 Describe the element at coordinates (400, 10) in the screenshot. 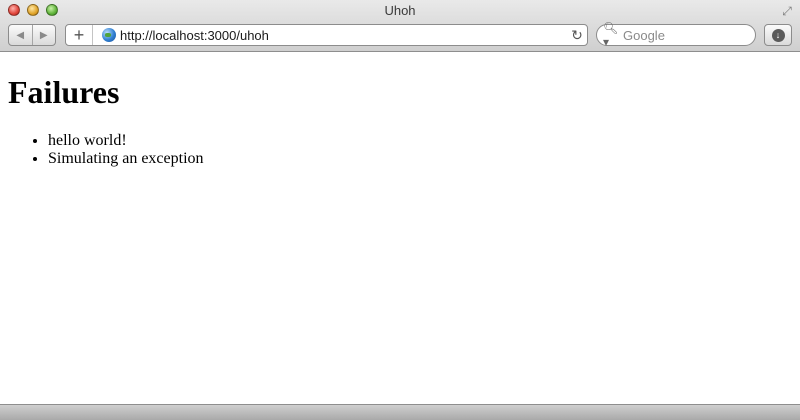

I see `window-title: Uhoh` at that location.